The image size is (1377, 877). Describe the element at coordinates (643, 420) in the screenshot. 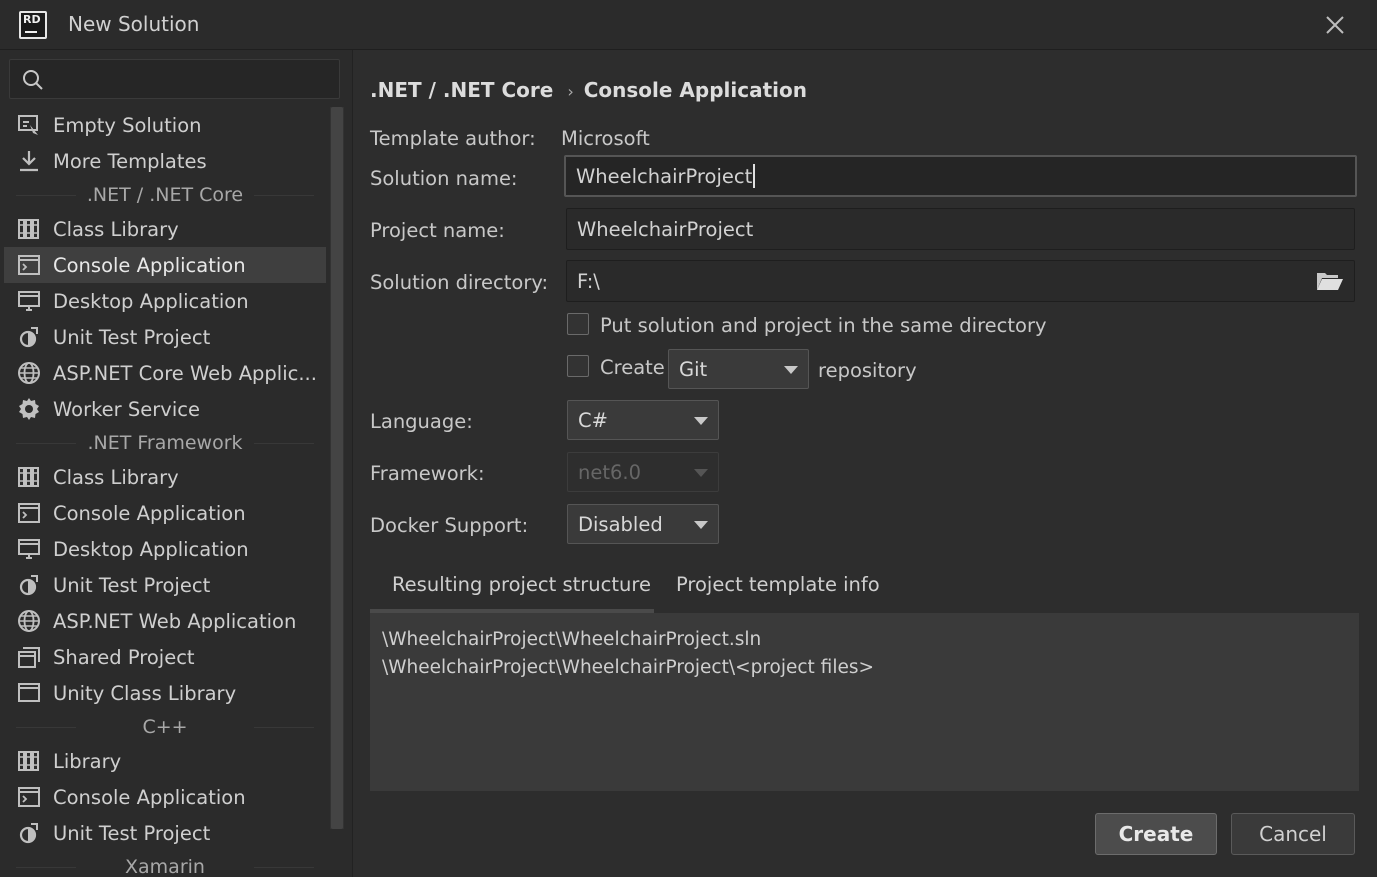

I see `language-dropdown: C#` at that location.